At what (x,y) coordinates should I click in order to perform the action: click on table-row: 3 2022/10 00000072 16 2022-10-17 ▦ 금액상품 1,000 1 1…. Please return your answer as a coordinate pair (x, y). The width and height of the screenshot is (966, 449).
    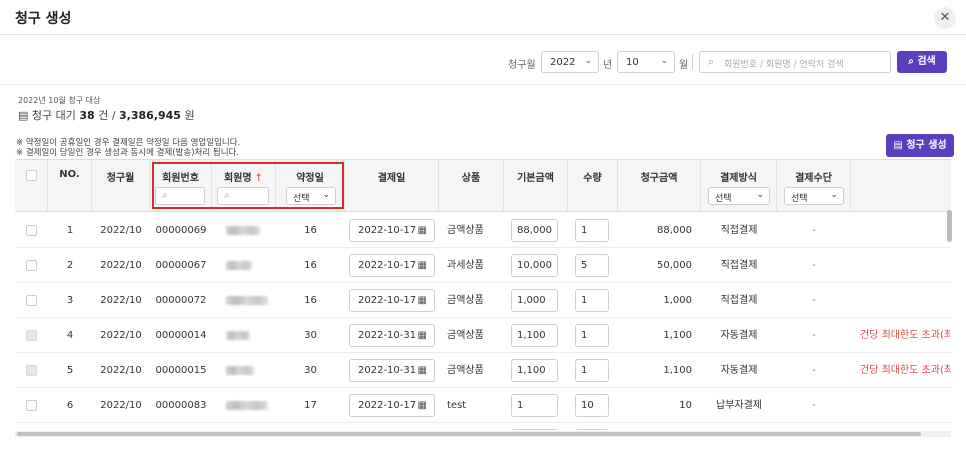
    Looking at the image, I should click on (483, 300).